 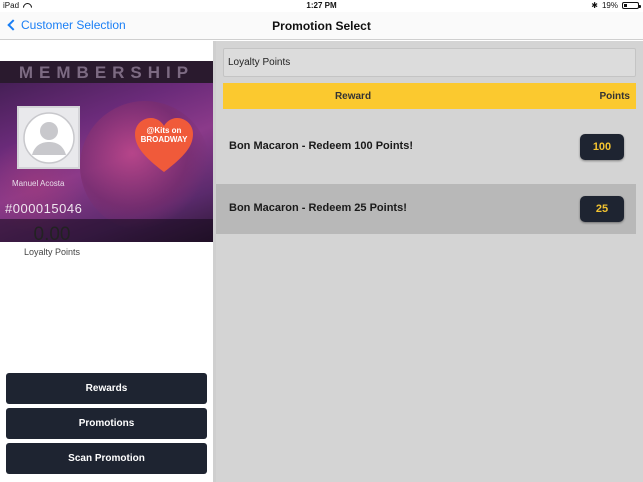 What do you see at coordinates (426, 147) in the screenshot?
I see `table-row: Bon Macaron - Redeem 100 Points! 100` at bounding box center [426, 147].